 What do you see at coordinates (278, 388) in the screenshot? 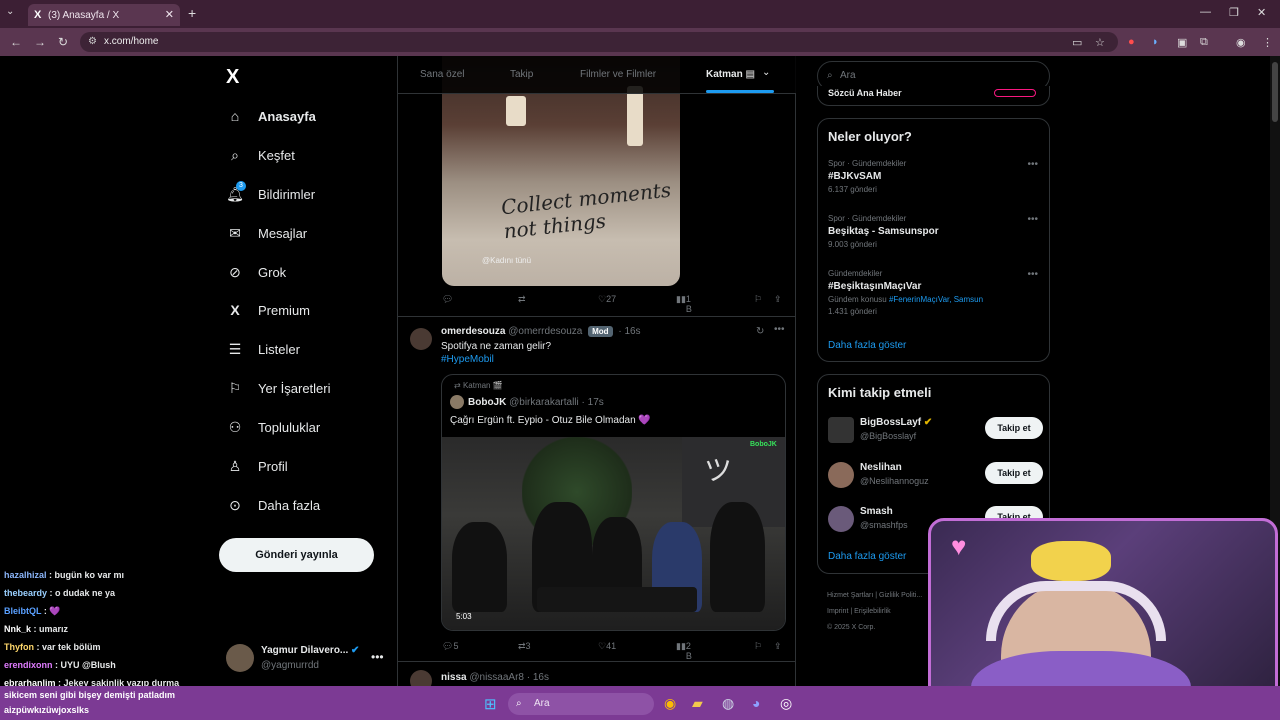
I see `nav-item-bookmarks: ⚐ Yer İşaretleri` at bounding box center [278, 388].